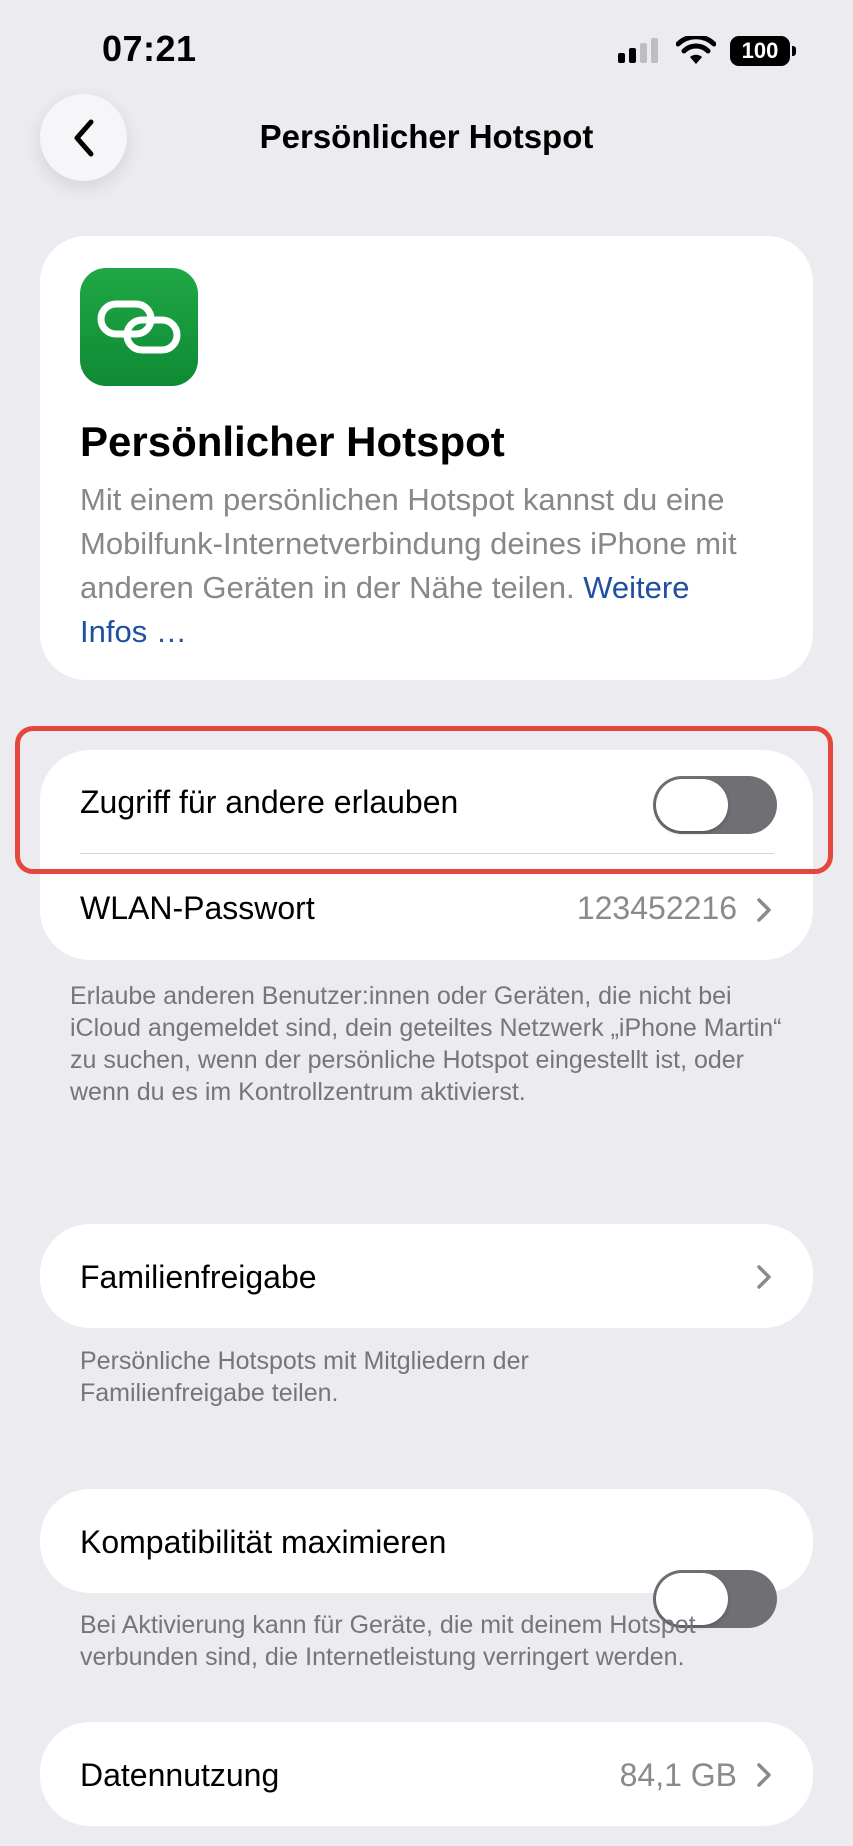  I want to click on status-time: 07:21, so click(149, 48).